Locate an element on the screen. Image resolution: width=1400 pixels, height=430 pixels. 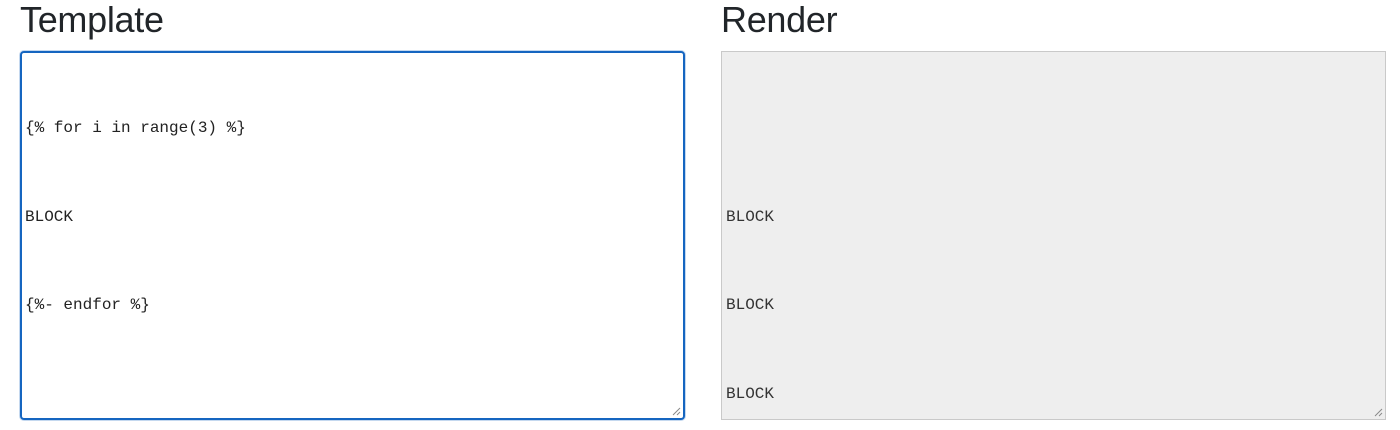
template-line: BLOCK is located at coordinates (49, 216).